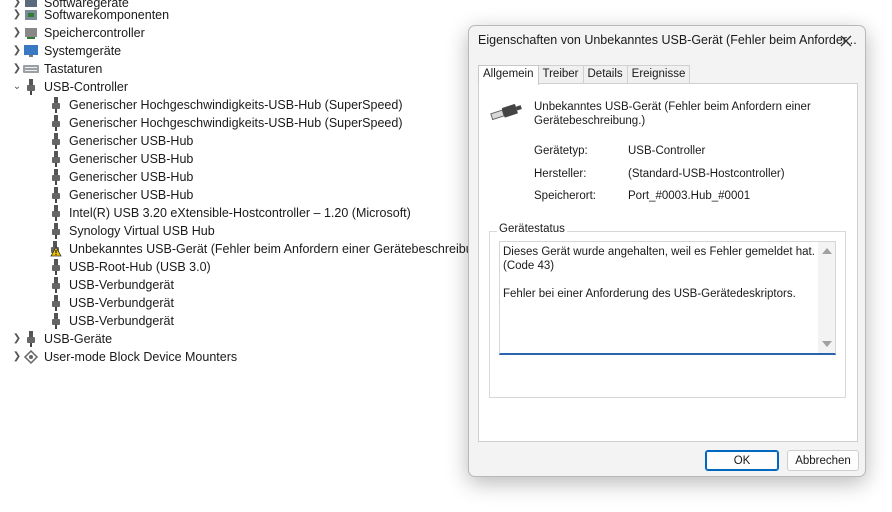 This screenshot has width=892, height=512. What do you see at coordinates (658, 74) in the screenshot?
I see `tab-events: Ereignisse` at bounding box center [658, 74].